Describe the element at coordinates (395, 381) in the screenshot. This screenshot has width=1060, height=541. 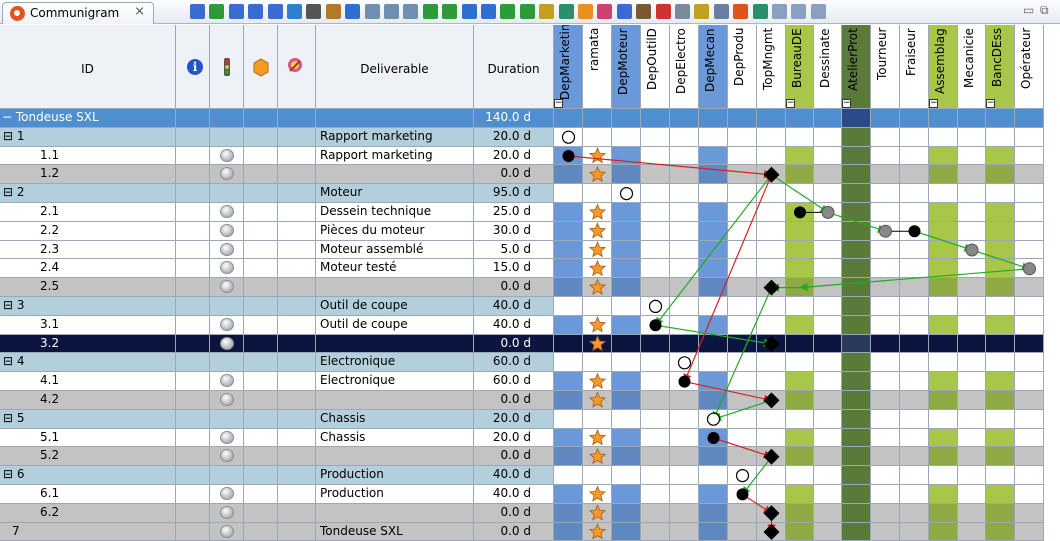
I see `row-4.1-deliverable: Electronique` at that location.